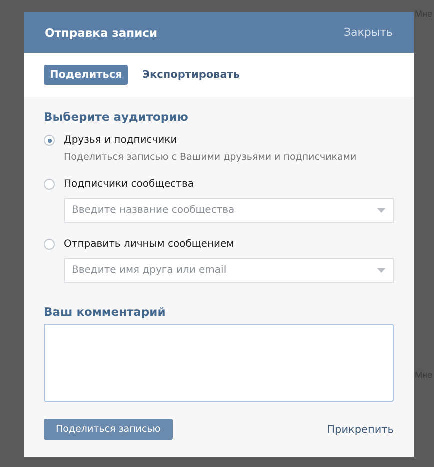 Image resolution: width=434 pixels, height=467 pixels. What do you see at coordinates (191, 75) in the screenshot?
I see `tab: Экспортировать` at bounding box center [191, 75].